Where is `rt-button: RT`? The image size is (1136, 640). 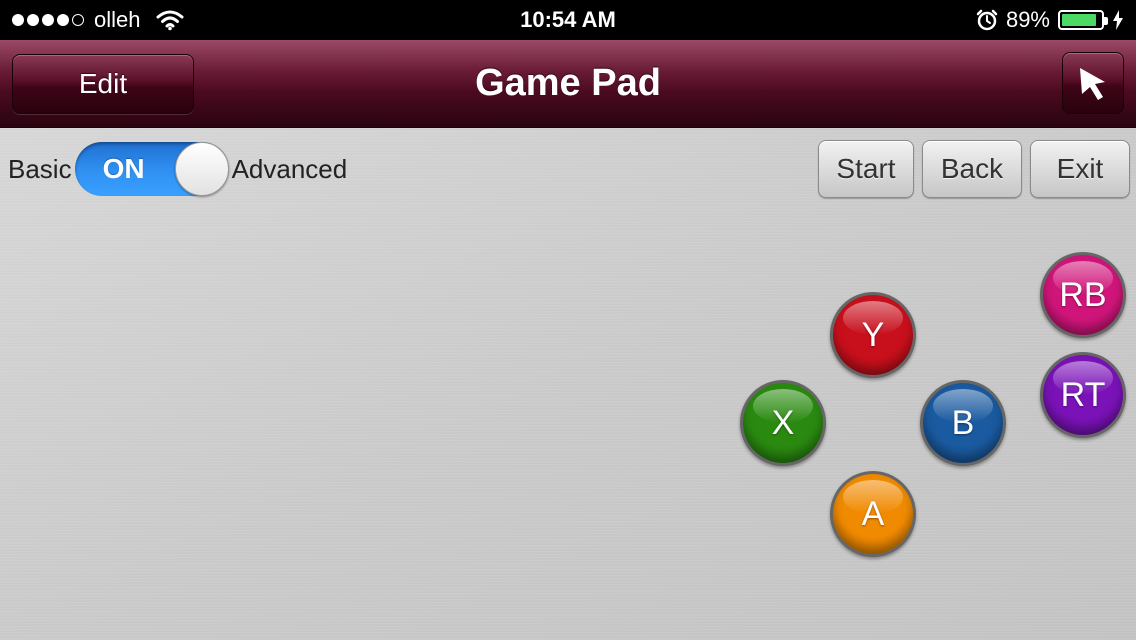
rt-button: RT is located at coordinates (1083, 395).